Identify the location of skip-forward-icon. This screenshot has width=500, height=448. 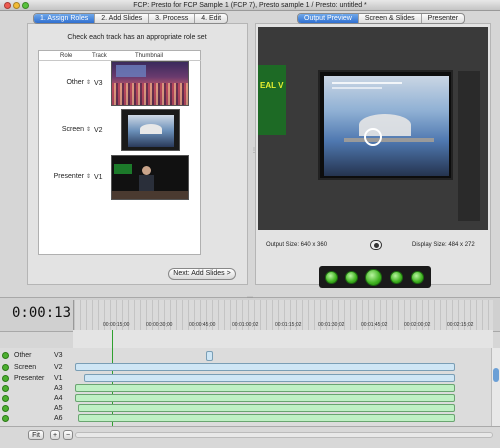
(417, 277).